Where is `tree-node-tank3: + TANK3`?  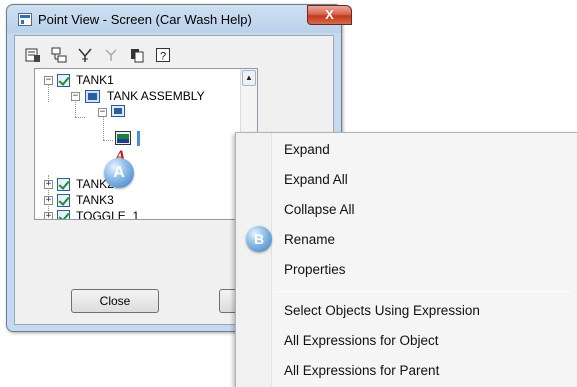 tree-node-tank3: + TANK3 is located at coordinates (103, 201).